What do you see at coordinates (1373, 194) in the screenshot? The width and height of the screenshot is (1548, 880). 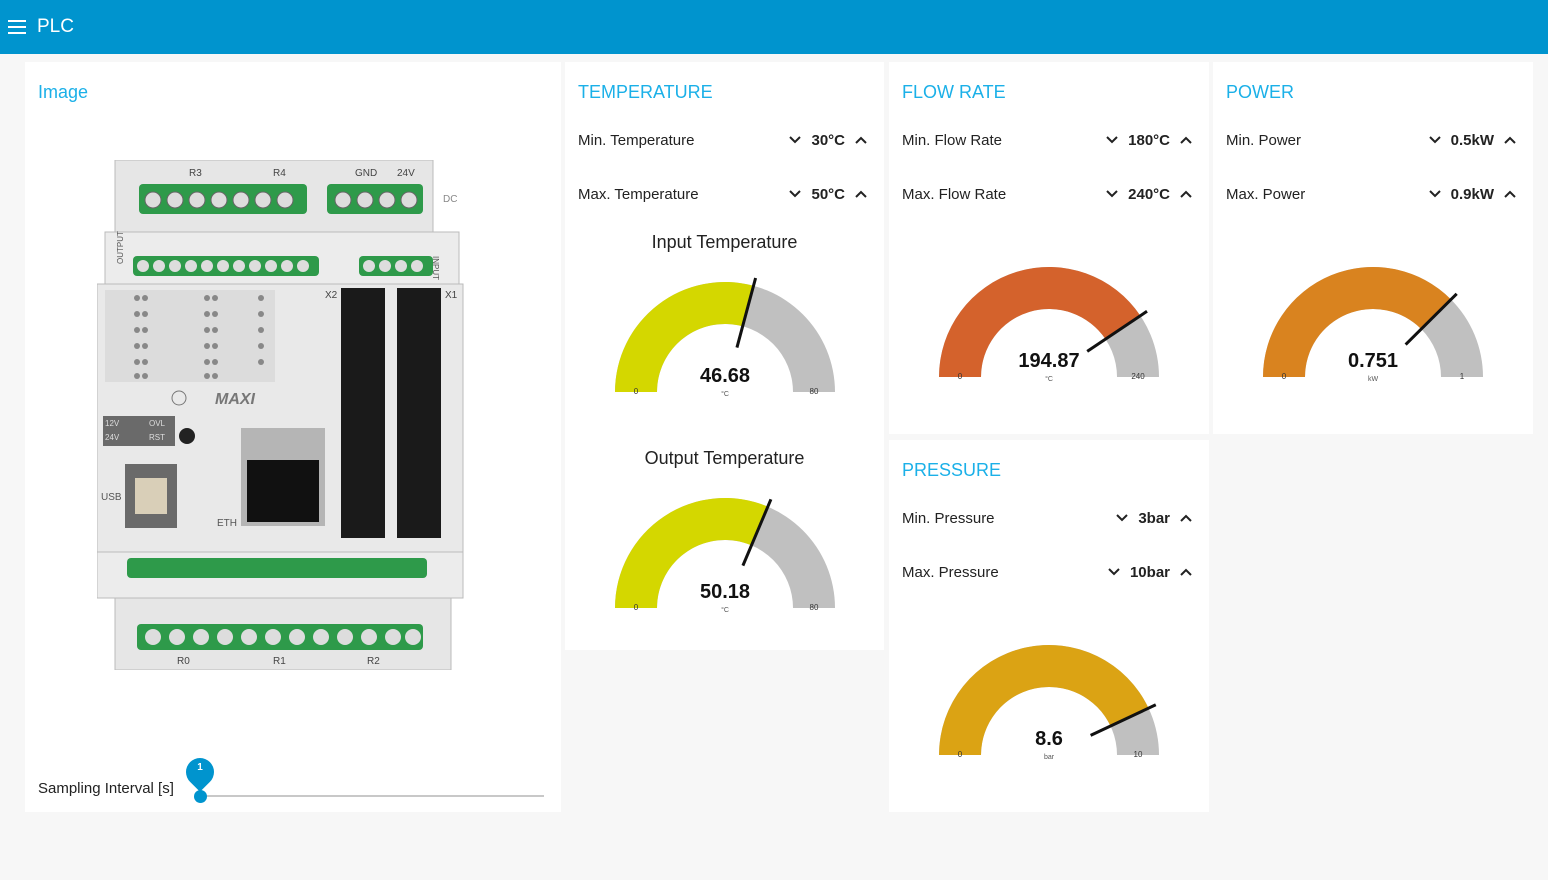 I see `max-power-row: Max. Power 0.9kW` at bounding box center [1373, 194].